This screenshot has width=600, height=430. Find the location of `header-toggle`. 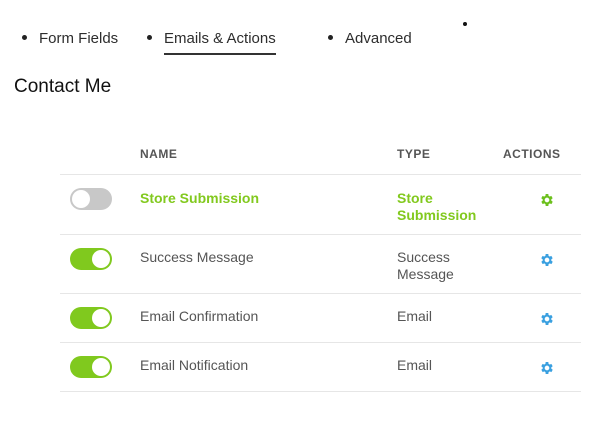

header-toggle is located at coordinates (100, 154).